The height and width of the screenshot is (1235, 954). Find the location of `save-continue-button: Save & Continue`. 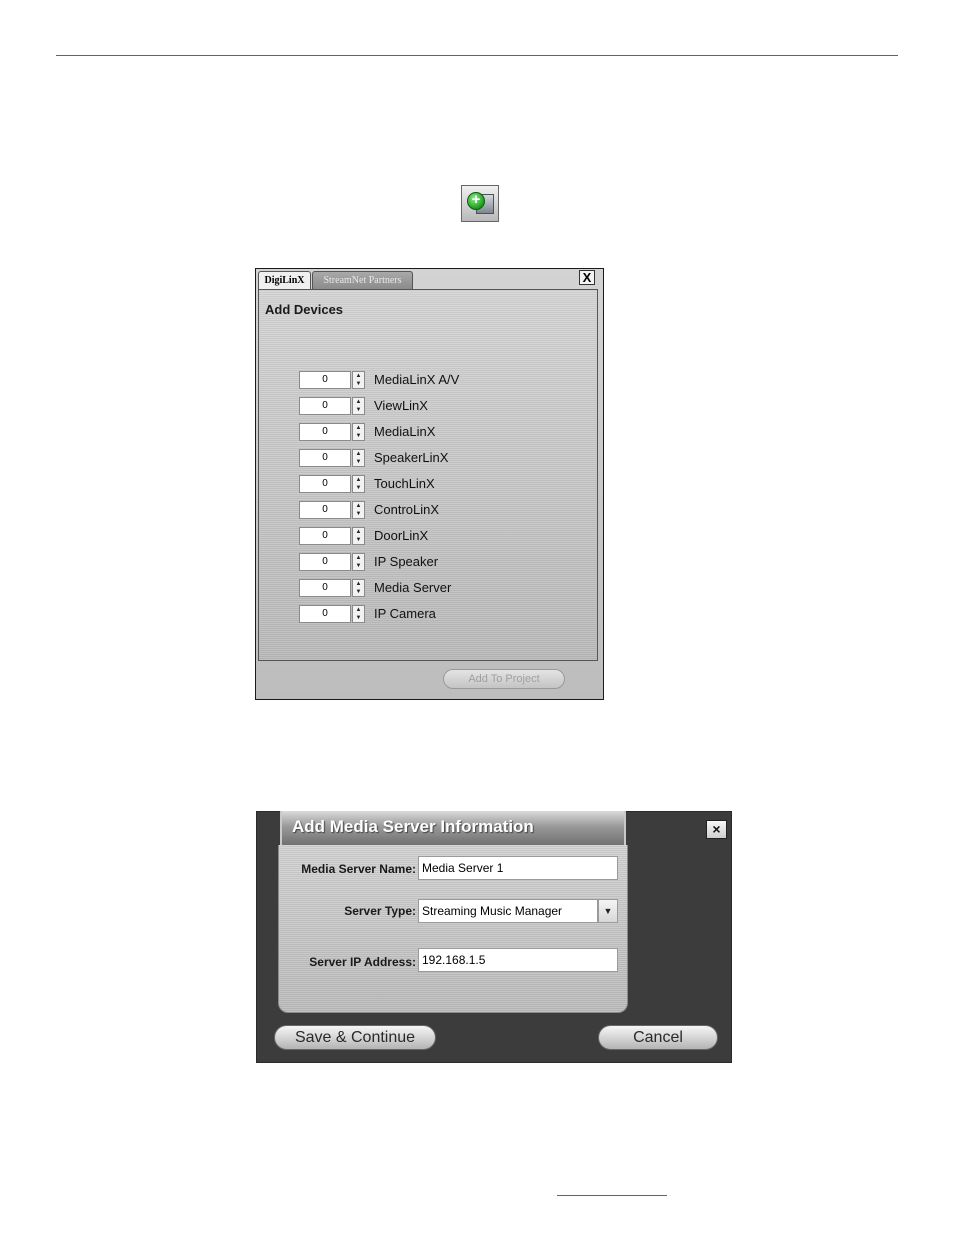

save-continue-button: Save & Continue is located at coordinates (355, 1037).